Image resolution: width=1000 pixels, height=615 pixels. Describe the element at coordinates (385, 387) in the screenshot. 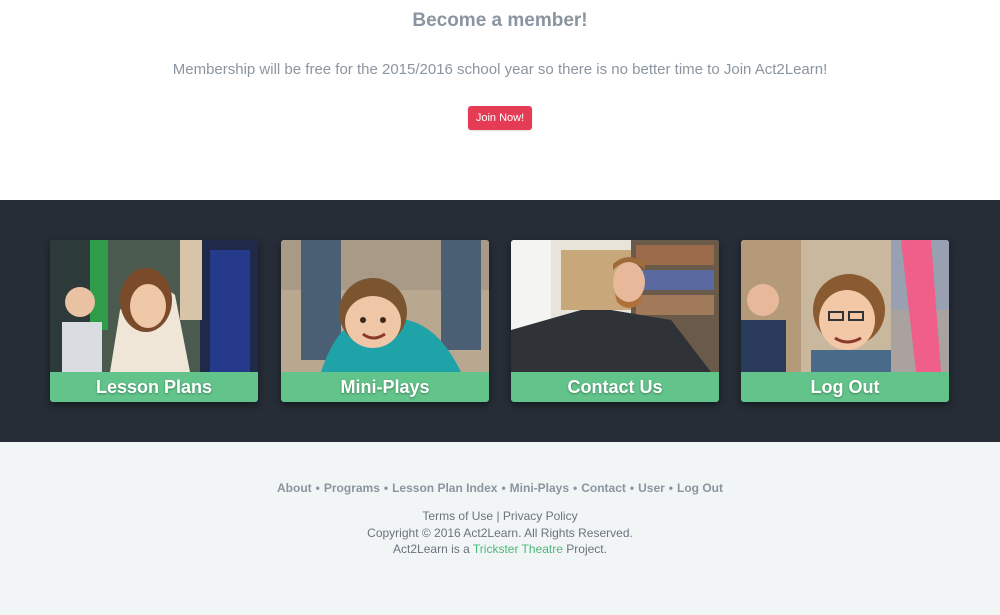

I see `tile-label: Mini-Plays` at that location.